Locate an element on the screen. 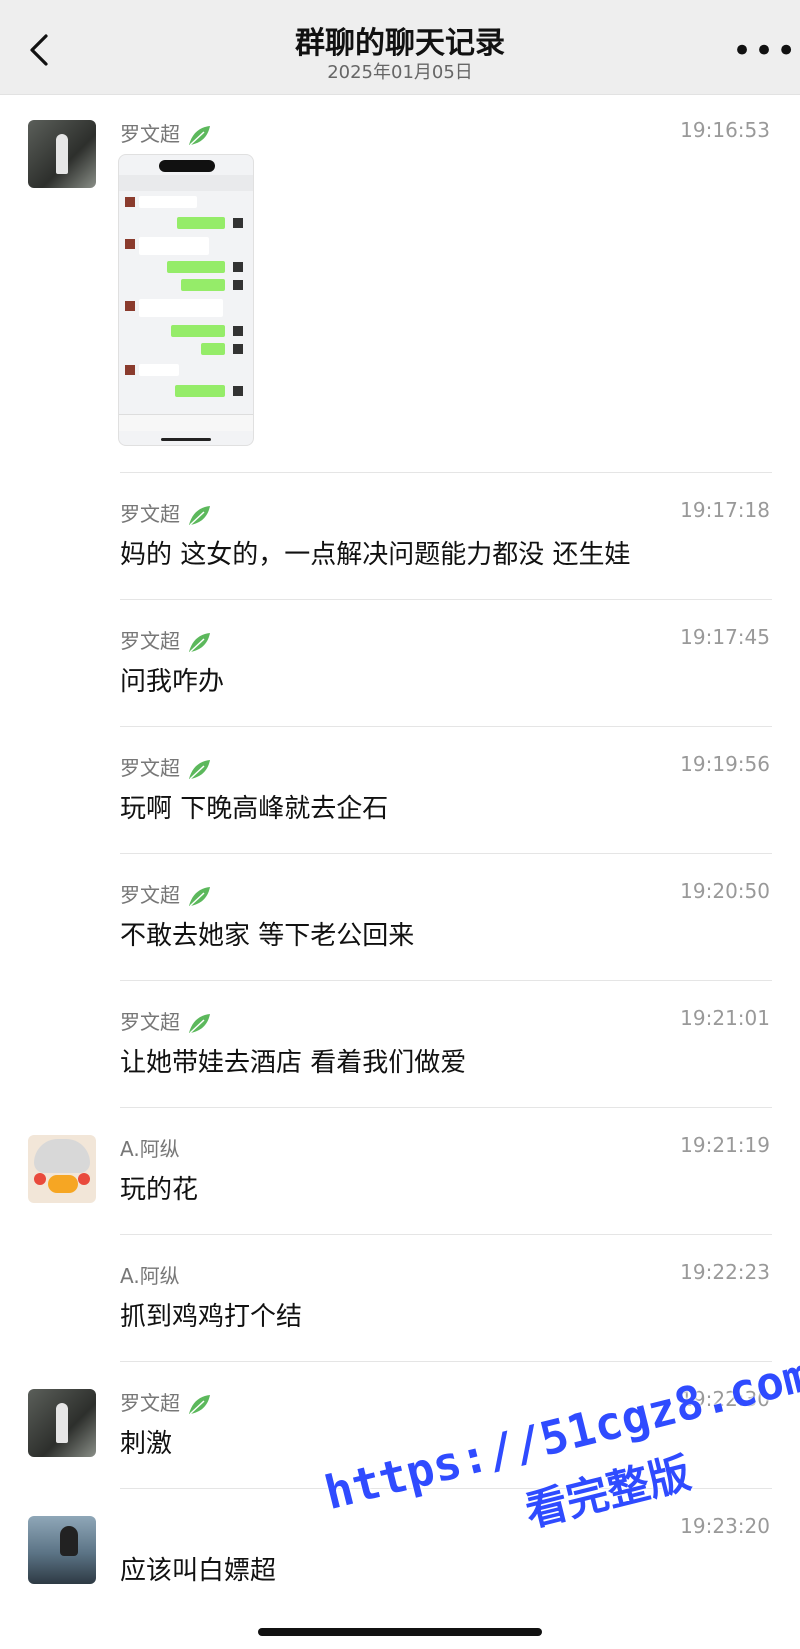  message-text: 妈的 这女的，一点解决问题能力都没 还生娃 is located at coordinates (375, 555).